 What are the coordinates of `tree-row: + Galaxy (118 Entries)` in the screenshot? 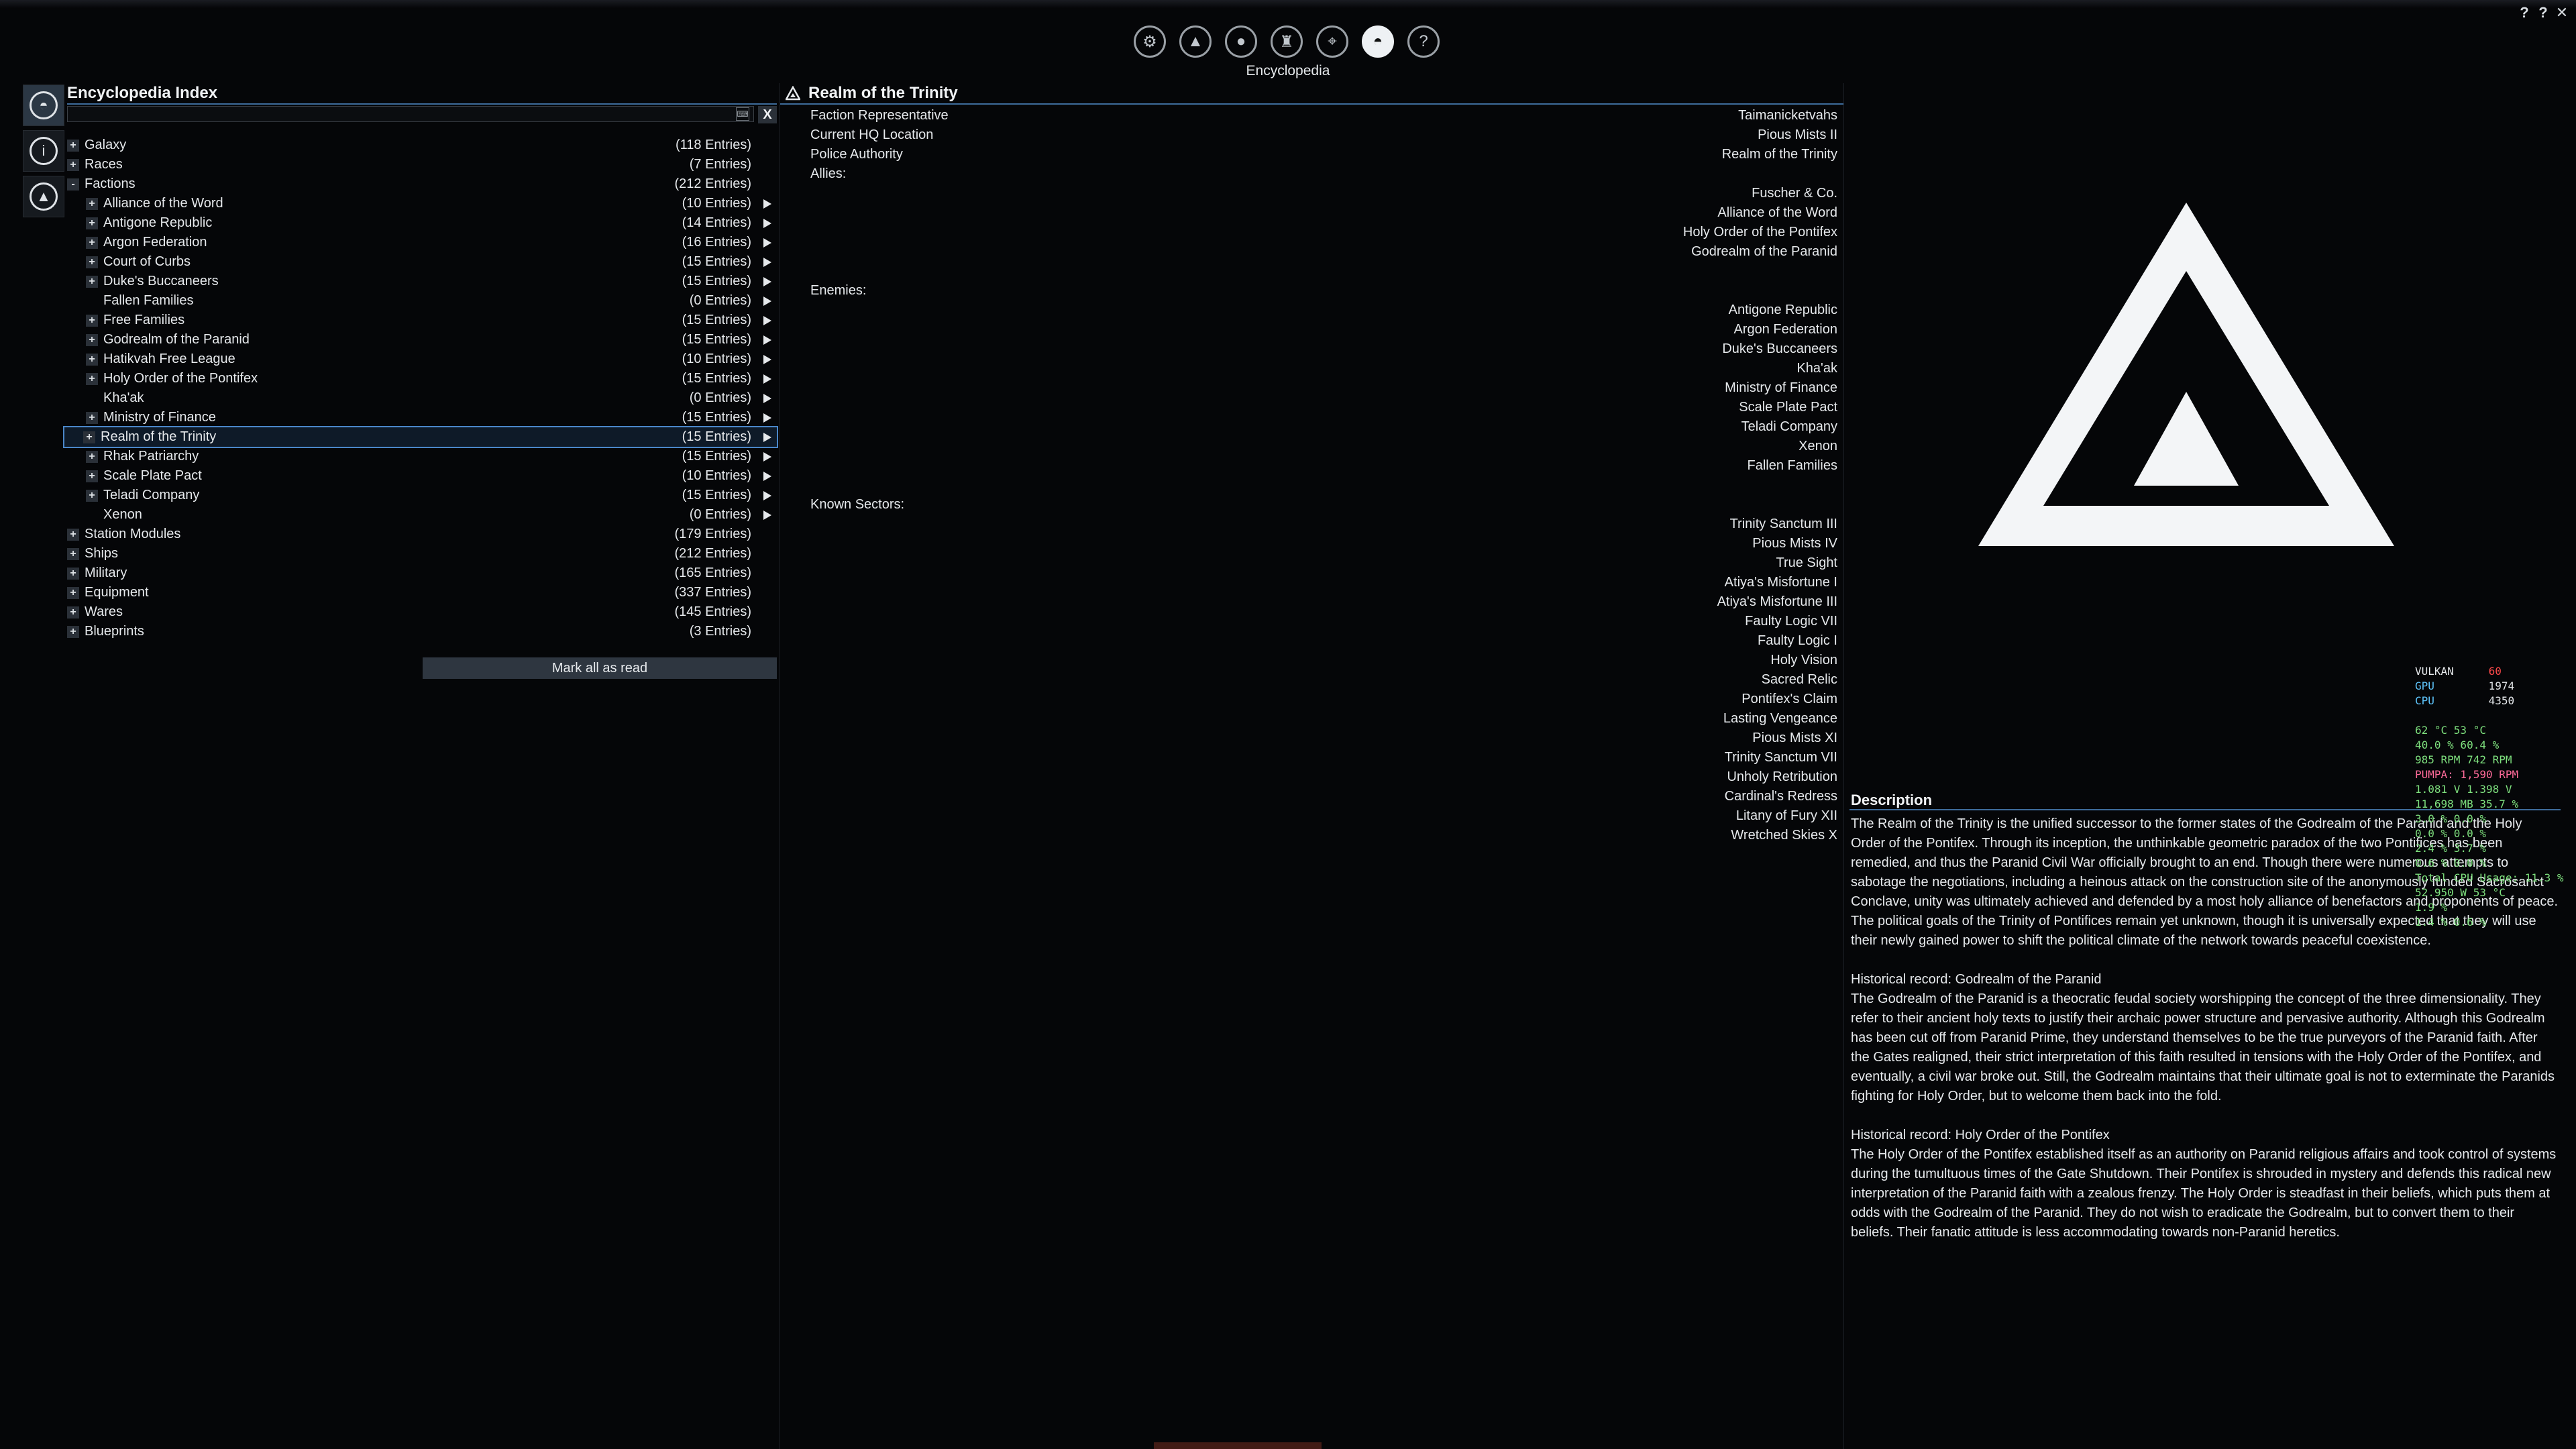 It's located at (422, 145).